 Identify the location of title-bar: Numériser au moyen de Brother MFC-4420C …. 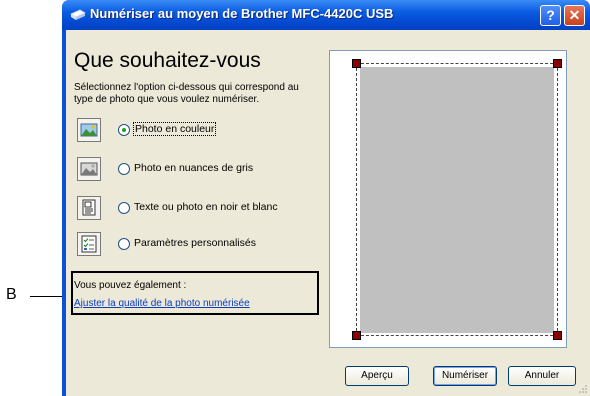
(326, 15).